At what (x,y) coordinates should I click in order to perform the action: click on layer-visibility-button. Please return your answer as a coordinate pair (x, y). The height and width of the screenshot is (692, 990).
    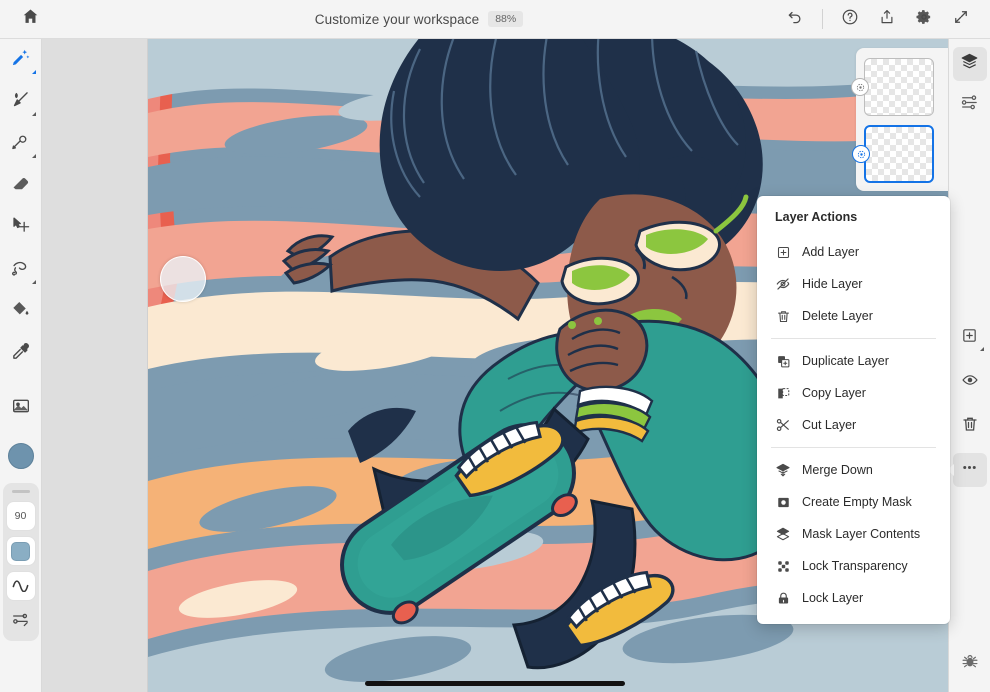
    Looking at the image, I should click on (970, 382).